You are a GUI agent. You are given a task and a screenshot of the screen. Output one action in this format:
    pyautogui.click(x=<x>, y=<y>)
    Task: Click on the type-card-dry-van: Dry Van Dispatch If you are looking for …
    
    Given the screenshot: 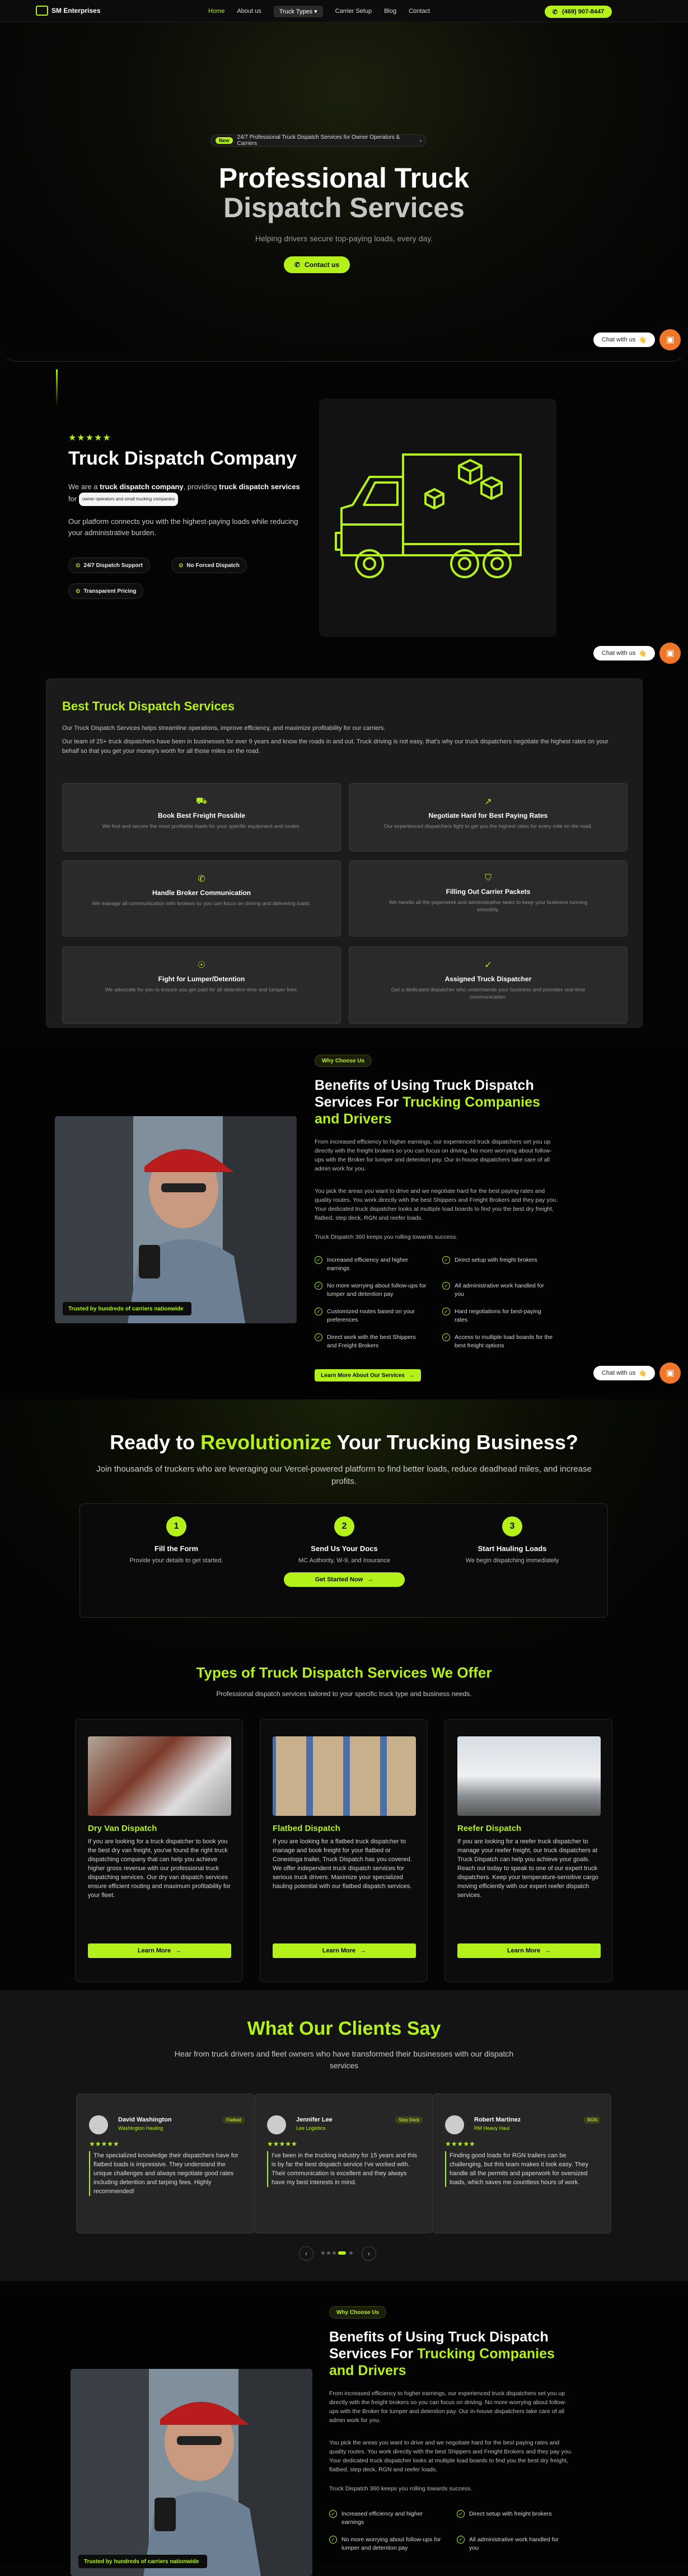 What is the action you would take?
    pyautogui.click(x=159, y=1851)
    